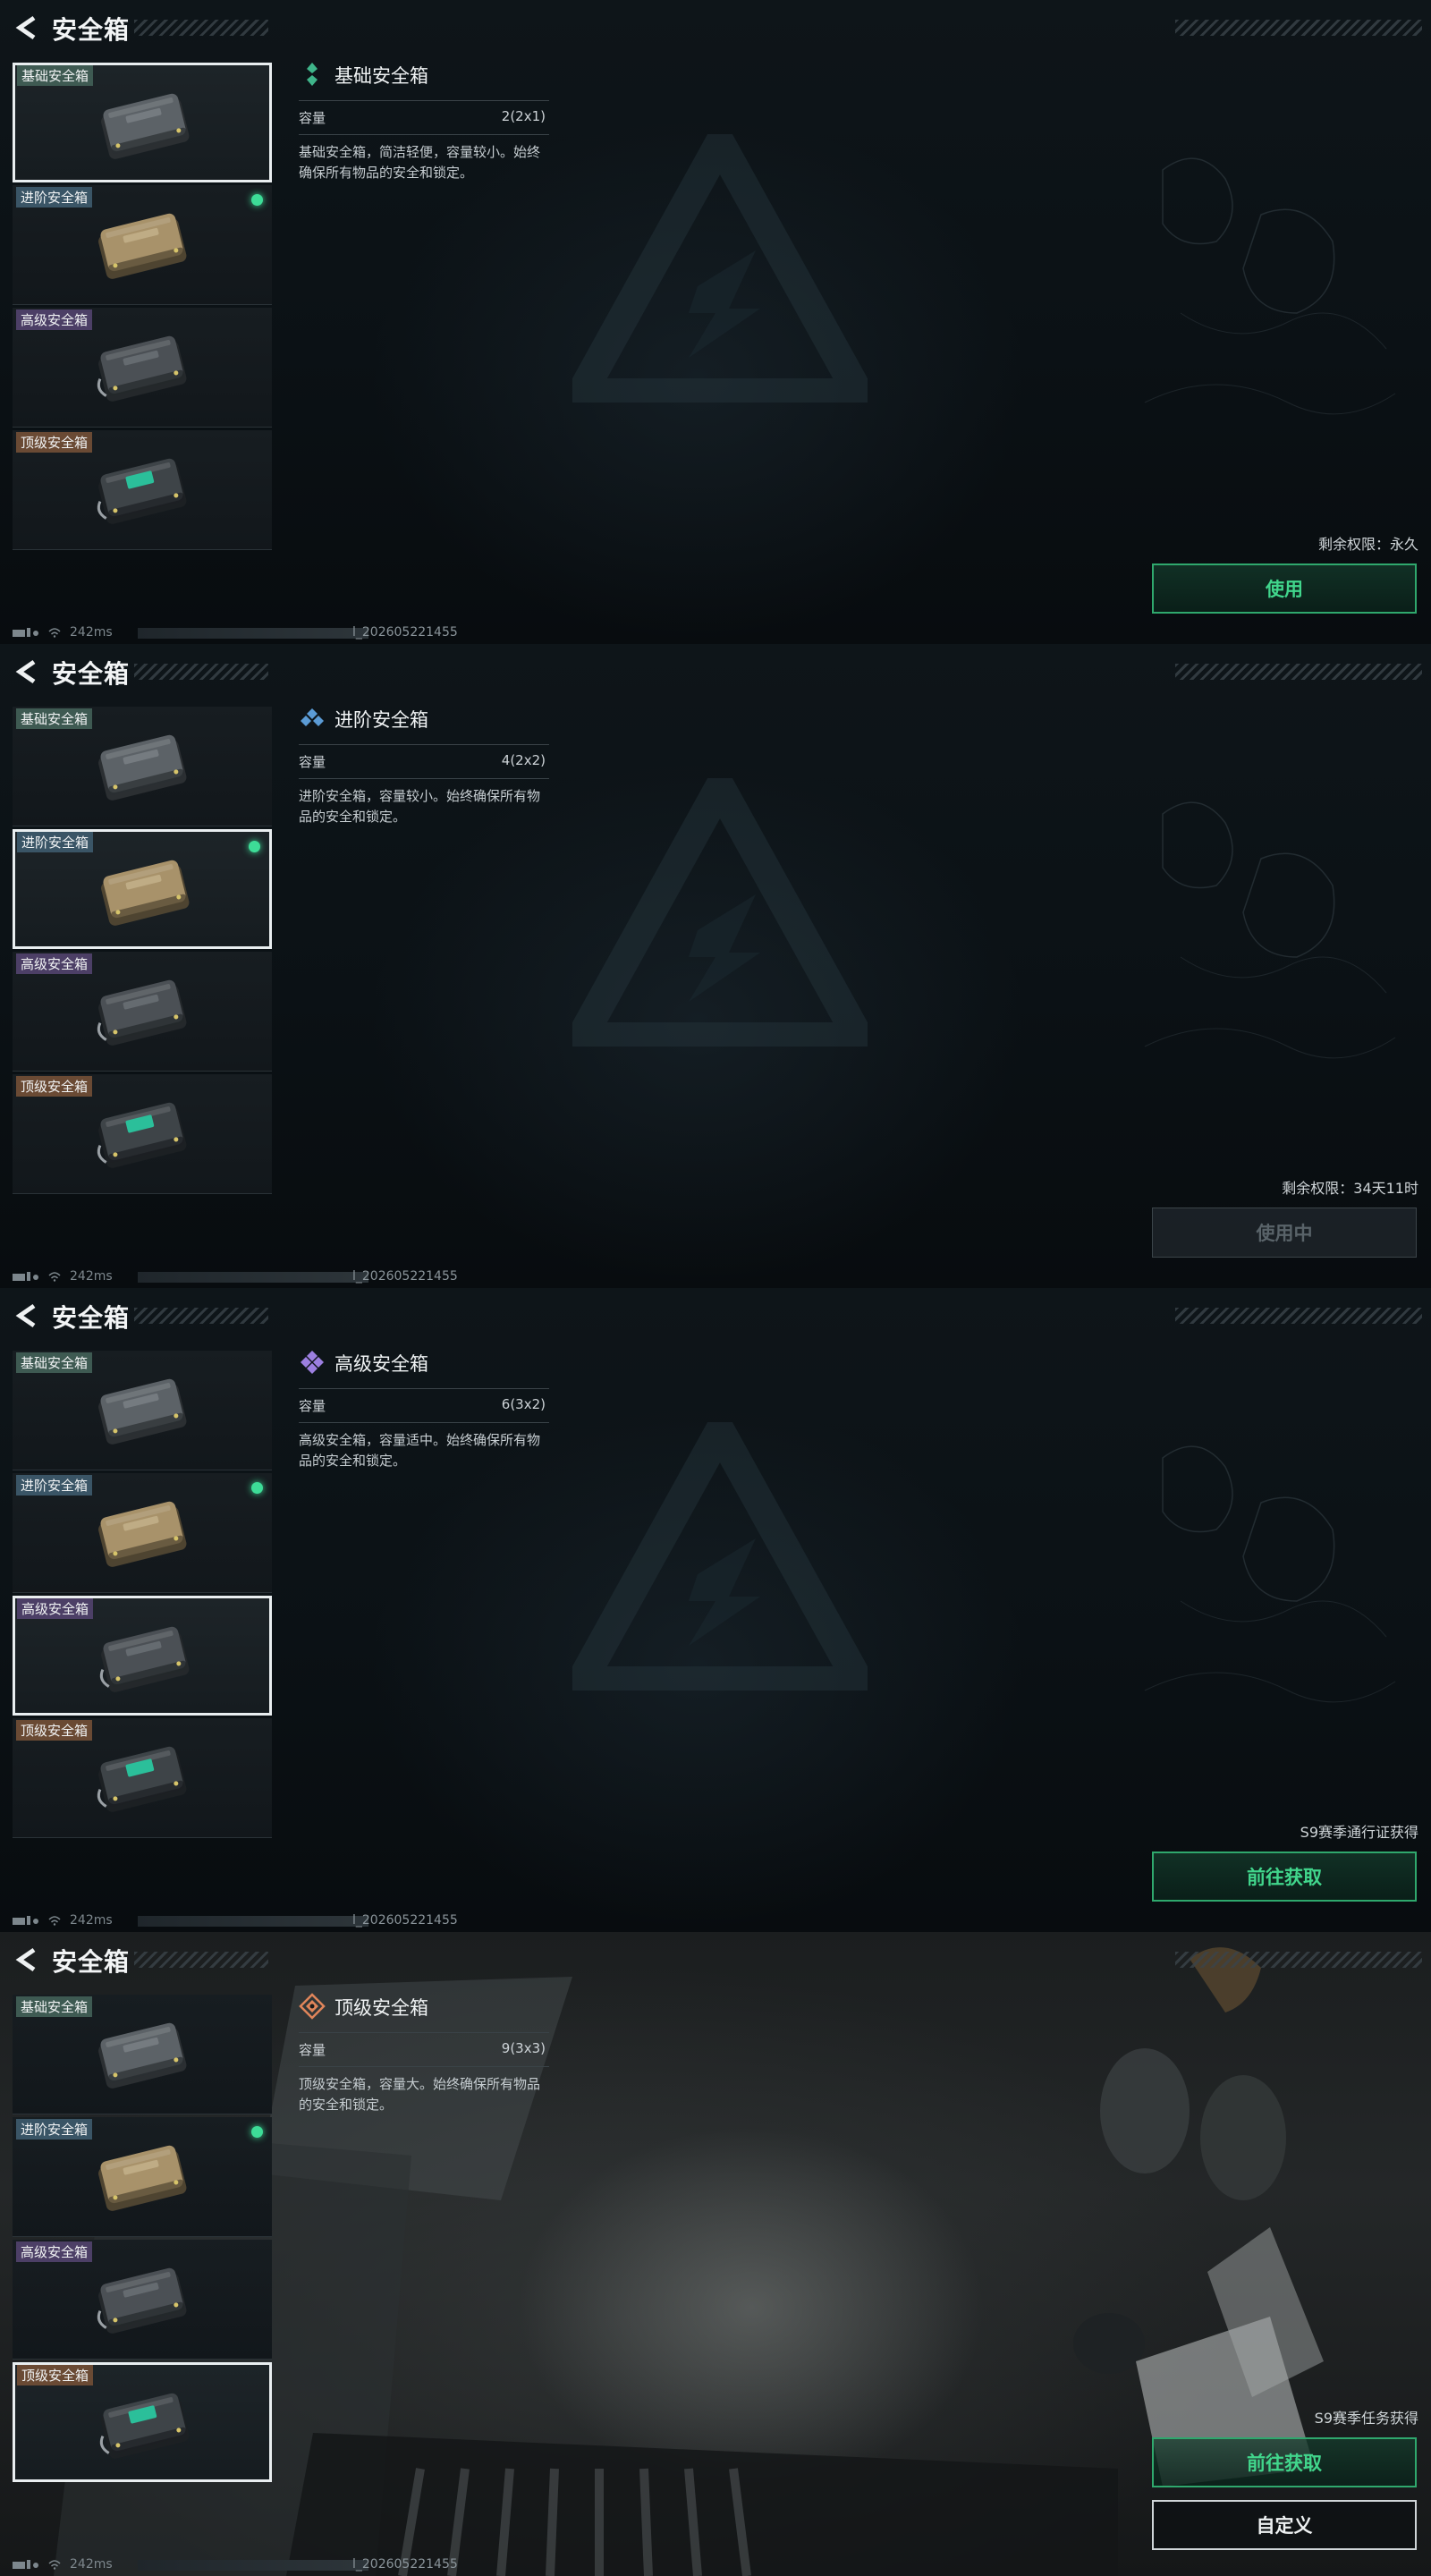 The image size is (1431, 2576). What do you see at coordinates (523, 1404) in the screenshot?
I see `capacity-value: 6(3x2)` at bounding box center [523, 1404].